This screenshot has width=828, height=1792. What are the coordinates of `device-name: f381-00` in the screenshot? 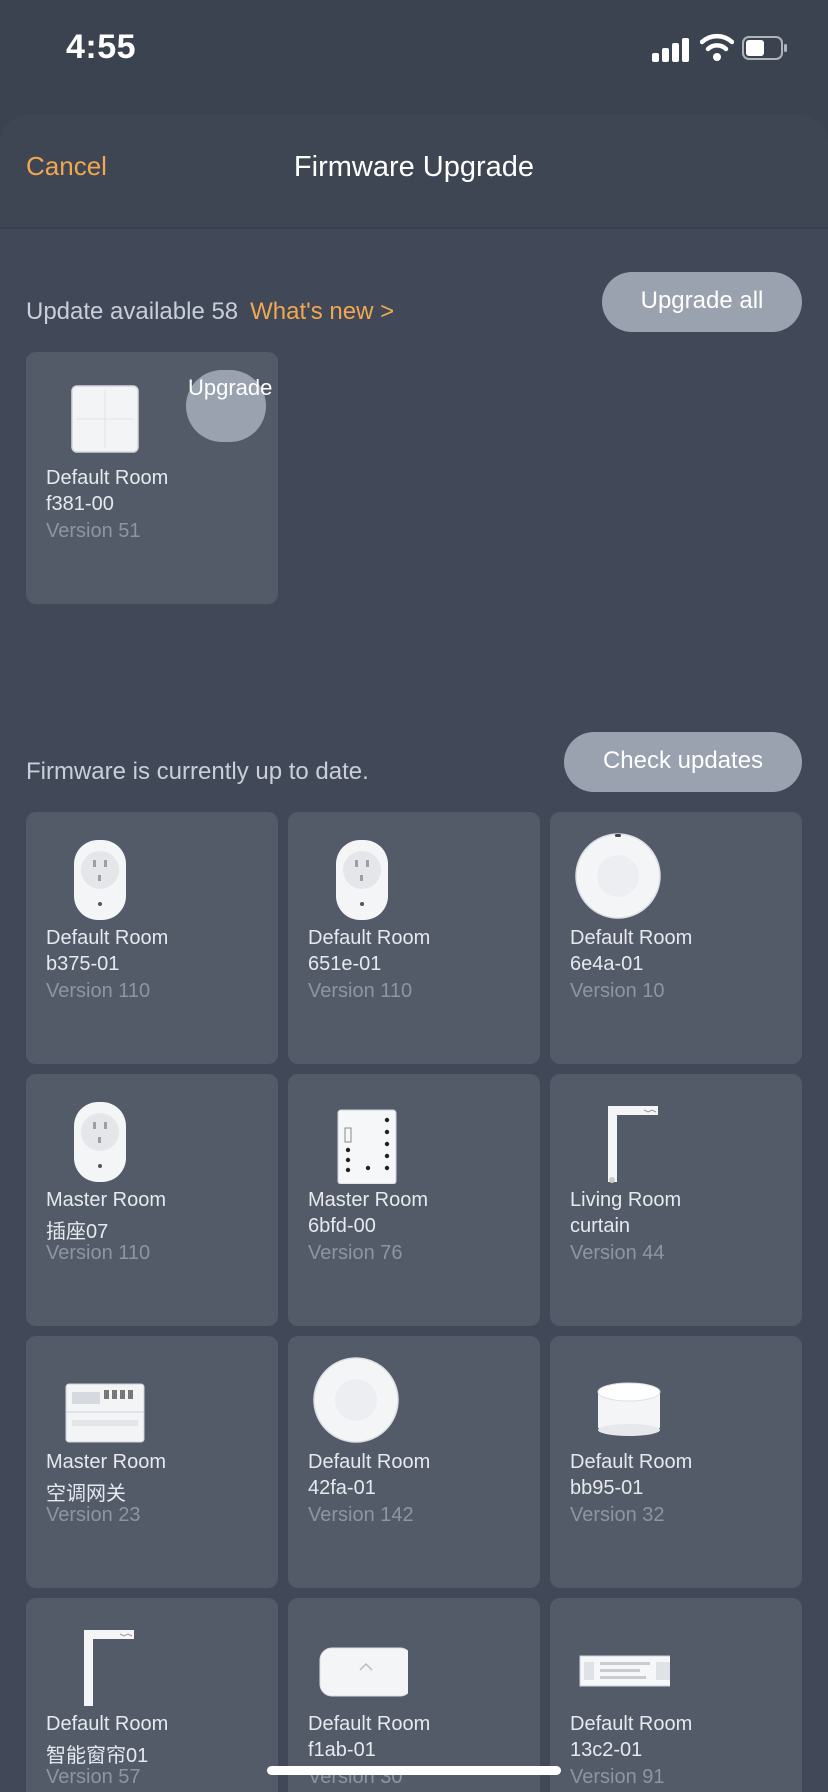 It's located at (80, 504).